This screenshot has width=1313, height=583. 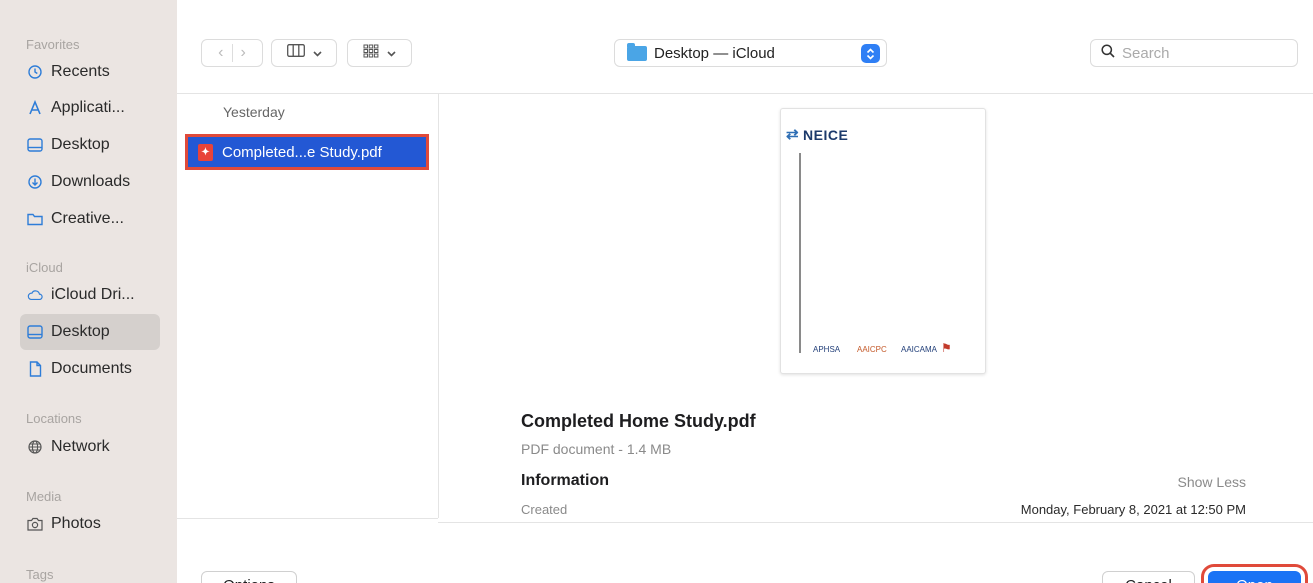 What do you see at coordinates (870, 53) in the screenshot?
I see `popup-stepper-icon` at bounding box center [870, 53].